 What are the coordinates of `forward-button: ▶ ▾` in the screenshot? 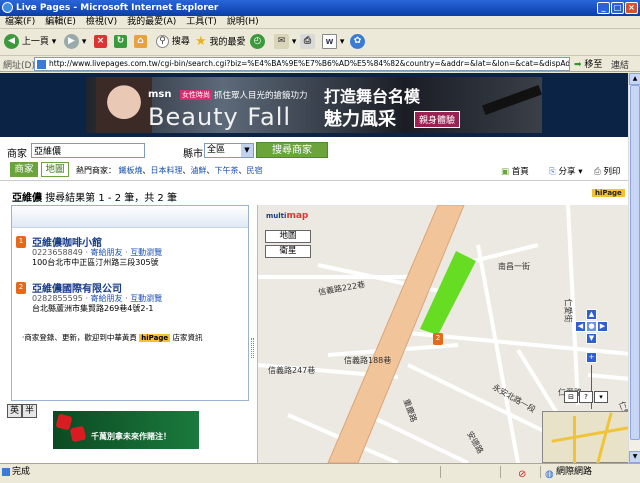 It's located at (75, 42).